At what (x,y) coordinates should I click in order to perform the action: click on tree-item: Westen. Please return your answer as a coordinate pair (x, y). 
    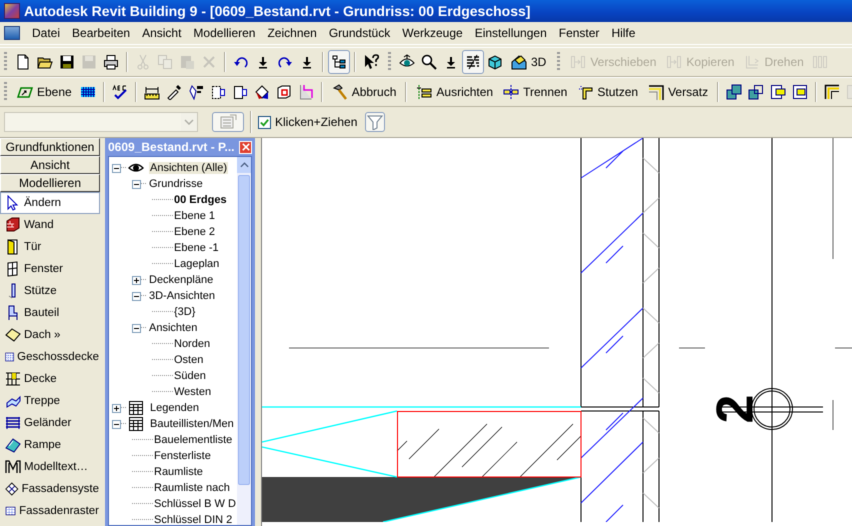
    Looking at the image, I should click on (192, 392).